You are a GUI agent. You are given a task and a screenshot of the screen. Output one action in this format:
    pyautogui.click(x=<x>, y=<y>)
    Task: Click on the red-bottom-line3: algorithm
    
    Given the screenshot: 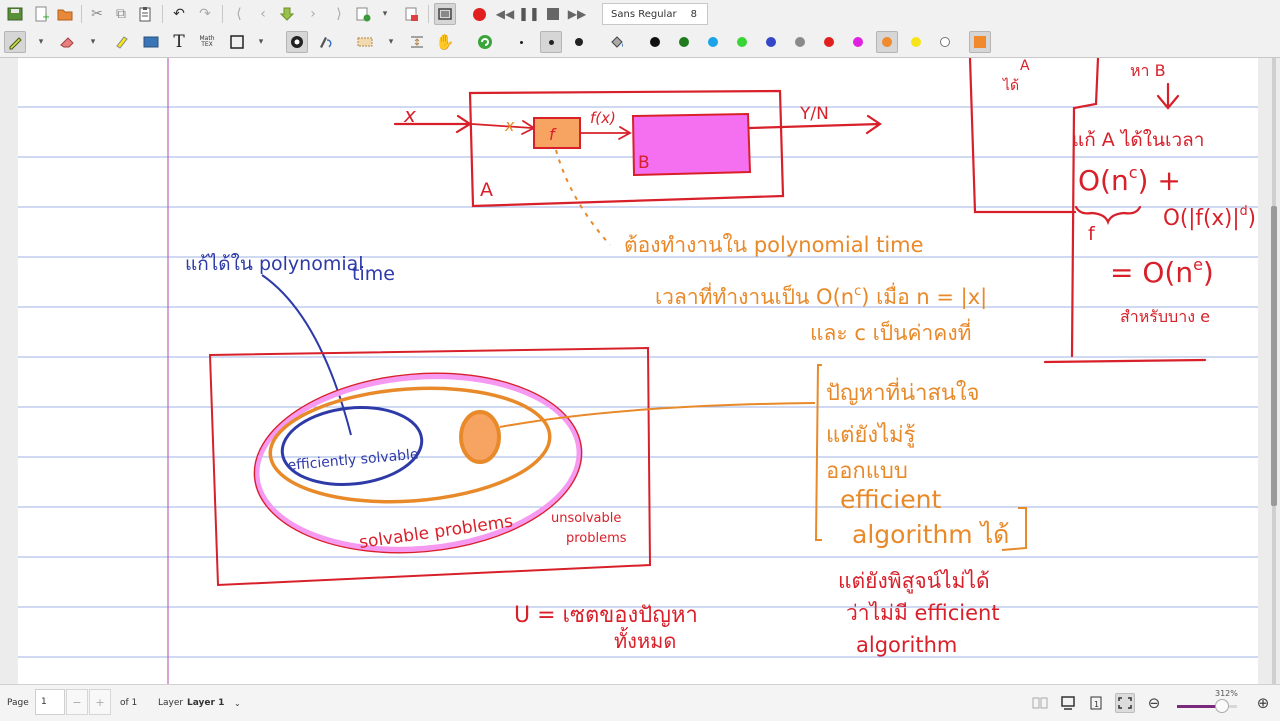 What is the action you would take?
    pyautogui.click(x=906, y=645)
    